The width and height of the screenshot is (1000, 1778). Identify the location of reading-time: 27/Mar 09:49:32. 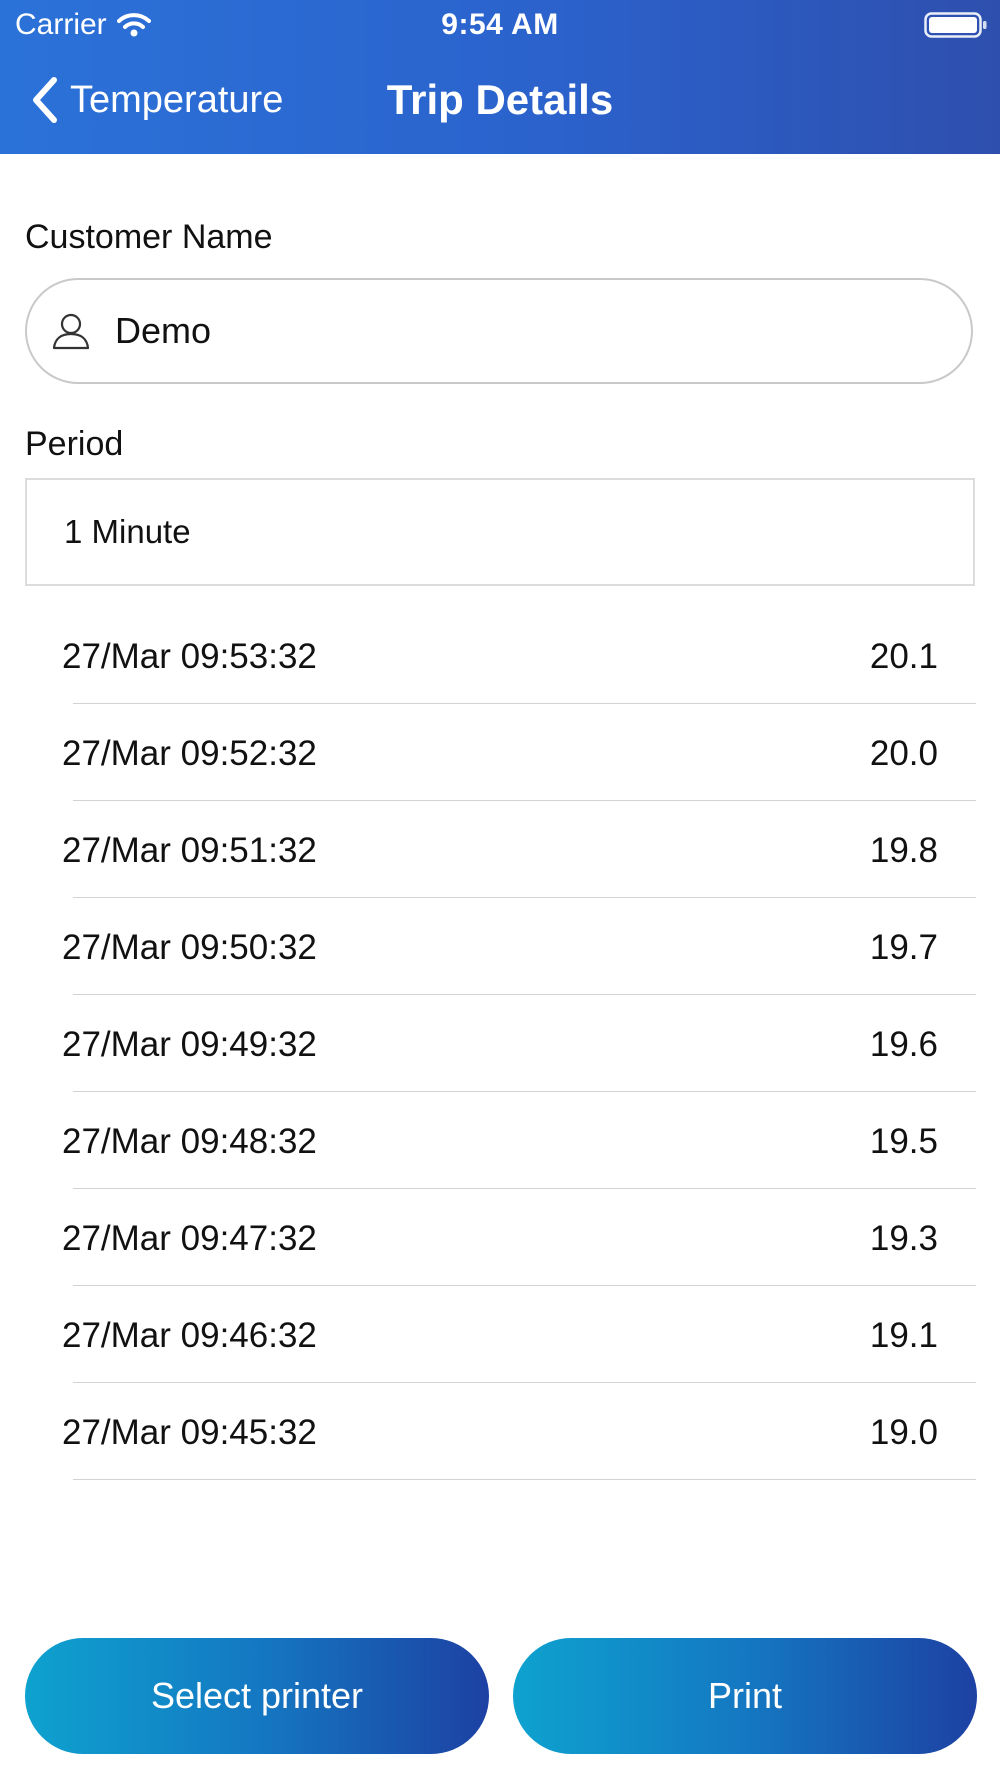
(189, 1044).